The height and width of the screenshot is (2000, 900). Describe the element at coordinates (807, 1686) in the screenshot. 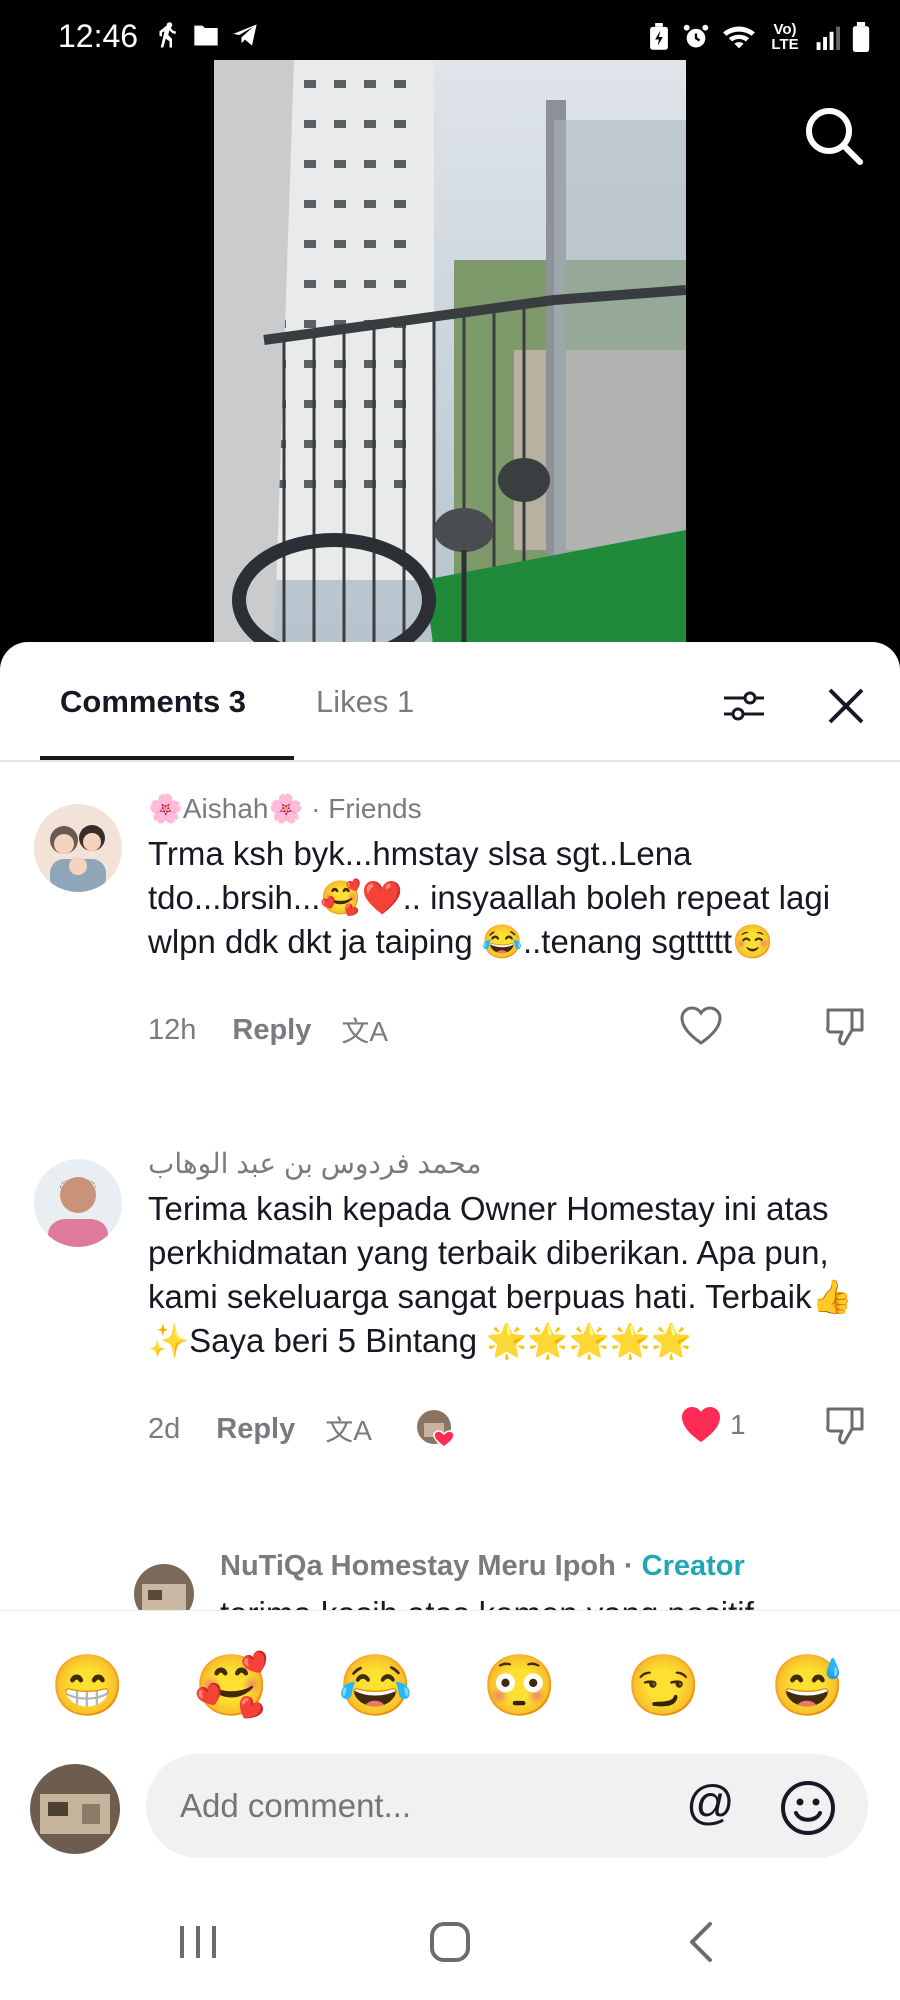

I see `emoji-sweat-smile: 😅` at that location.